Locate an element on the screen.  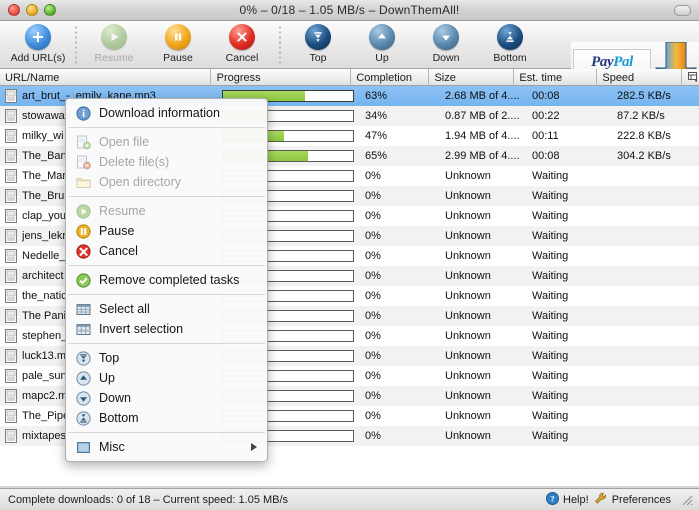
menu-item-top: Top is located at coordinates (166, 358).